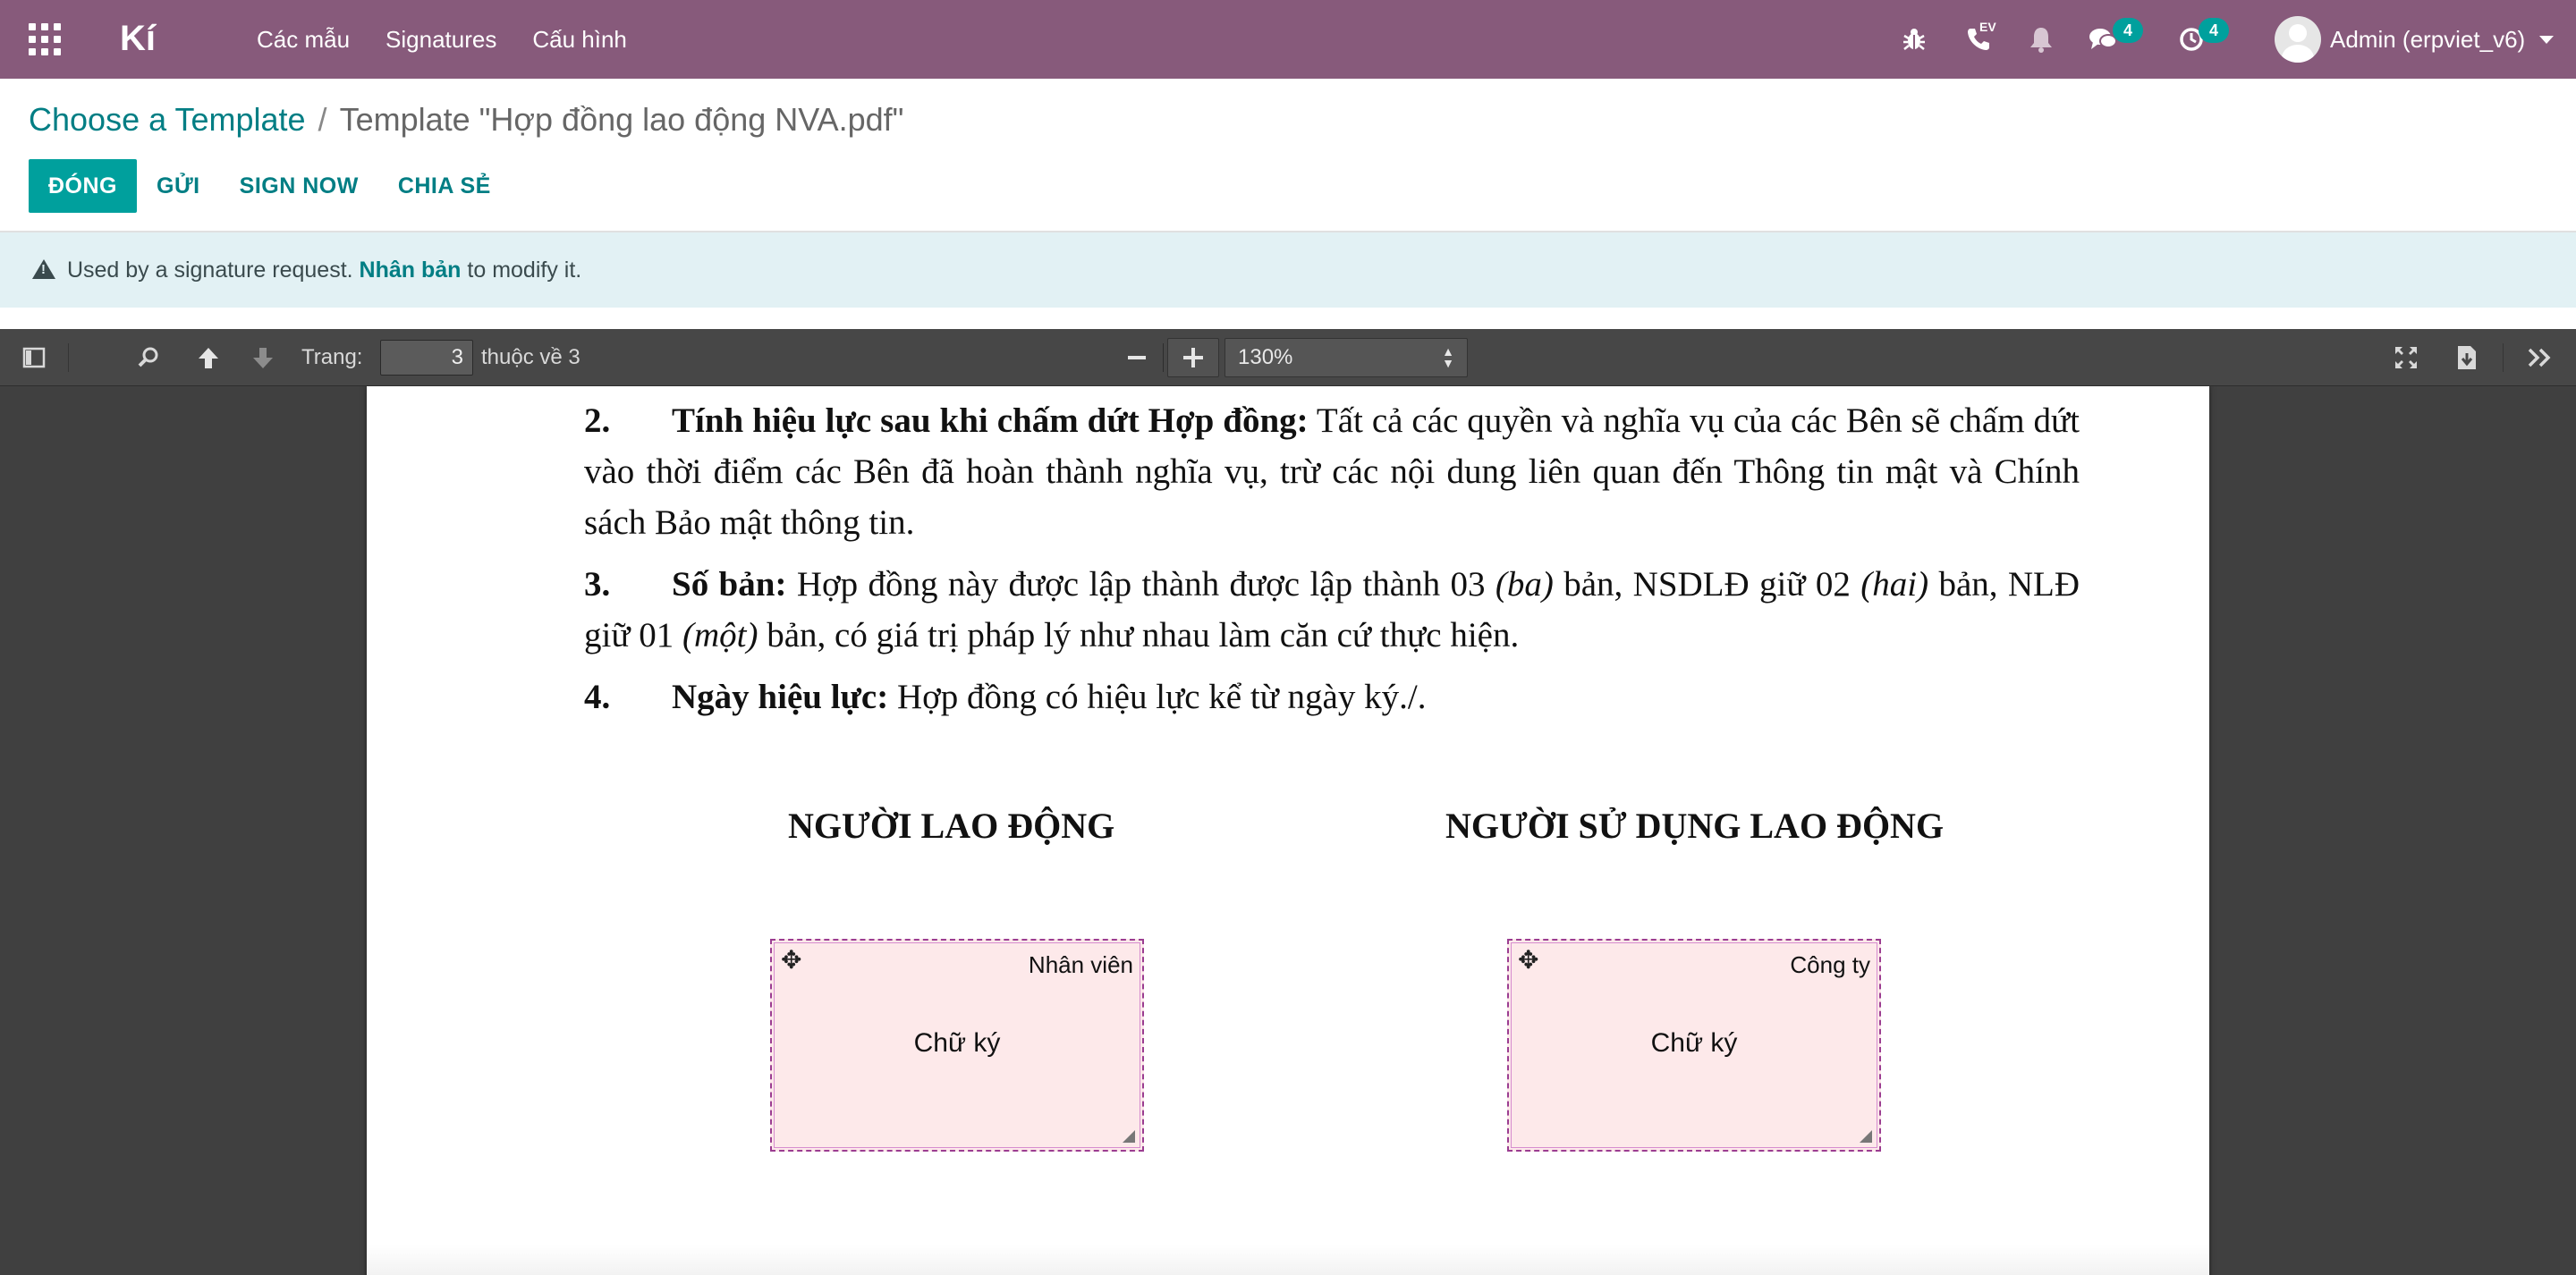 The image size is (2576, 1275). What do you see at coordinates (597, 697) in the screenshot?
I see `clause-number: 4.` at bounding box center [597, 697].